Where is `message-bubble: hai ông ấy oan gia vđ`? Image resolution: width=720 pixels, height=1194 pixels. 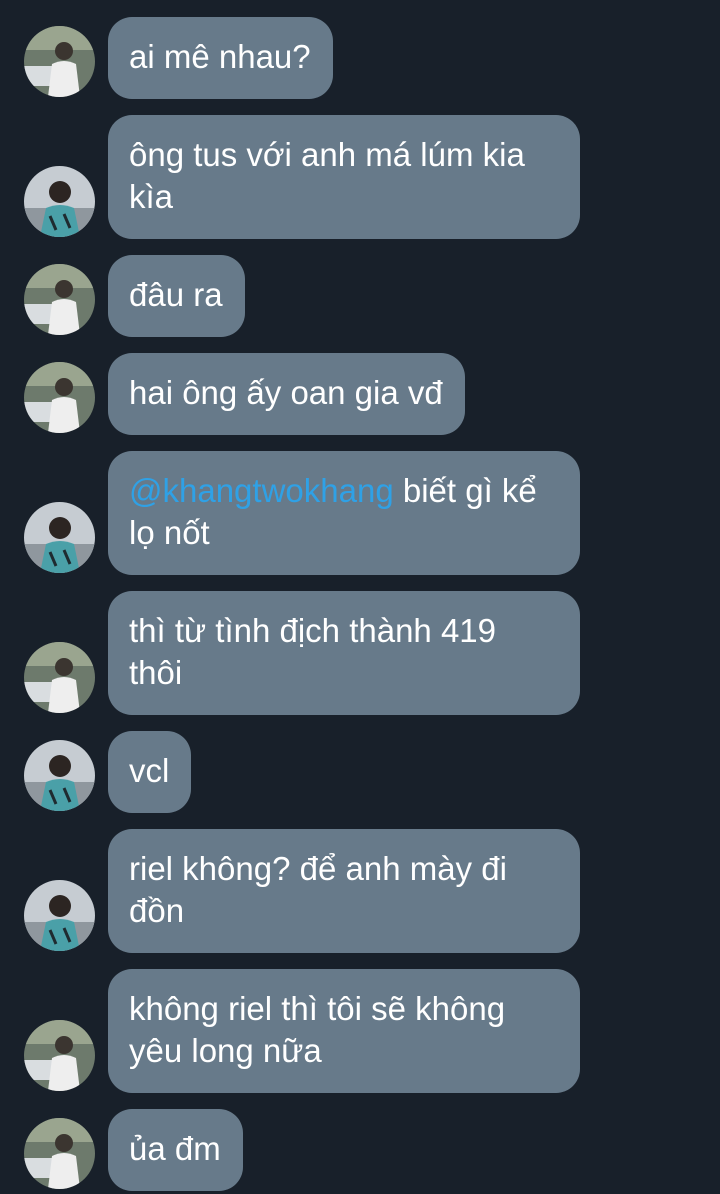
message-bubble: hai ông ấy oan gia vđ is located at coordinates (286, 394).